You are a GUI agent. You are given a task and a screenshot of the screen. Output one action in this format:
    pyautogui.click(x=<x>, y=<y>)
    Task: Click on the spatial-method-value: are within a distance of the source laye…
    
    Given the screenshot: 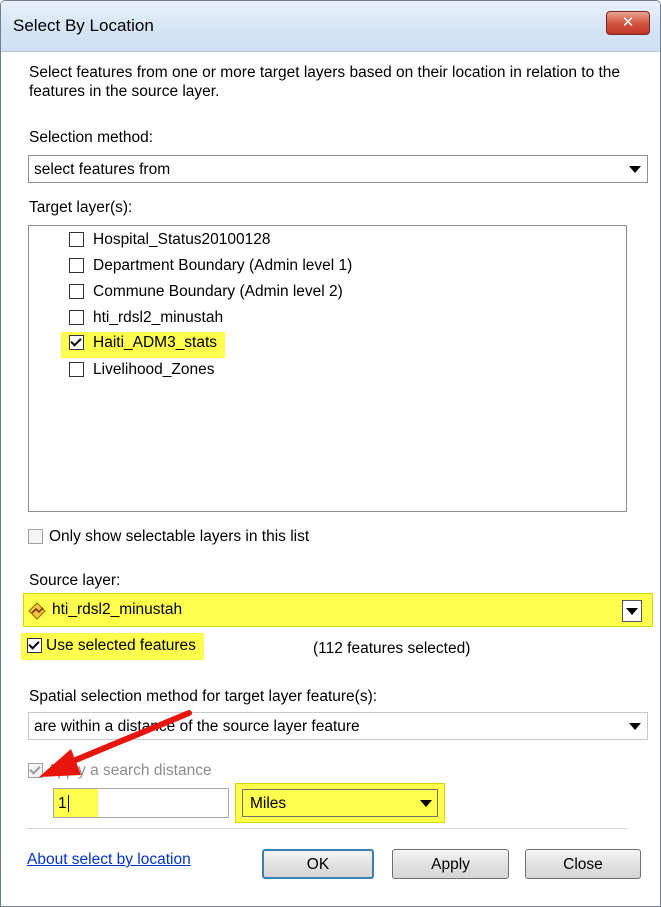 What is the action you would take?
    pyautogui.click(x=197, y=726)
    